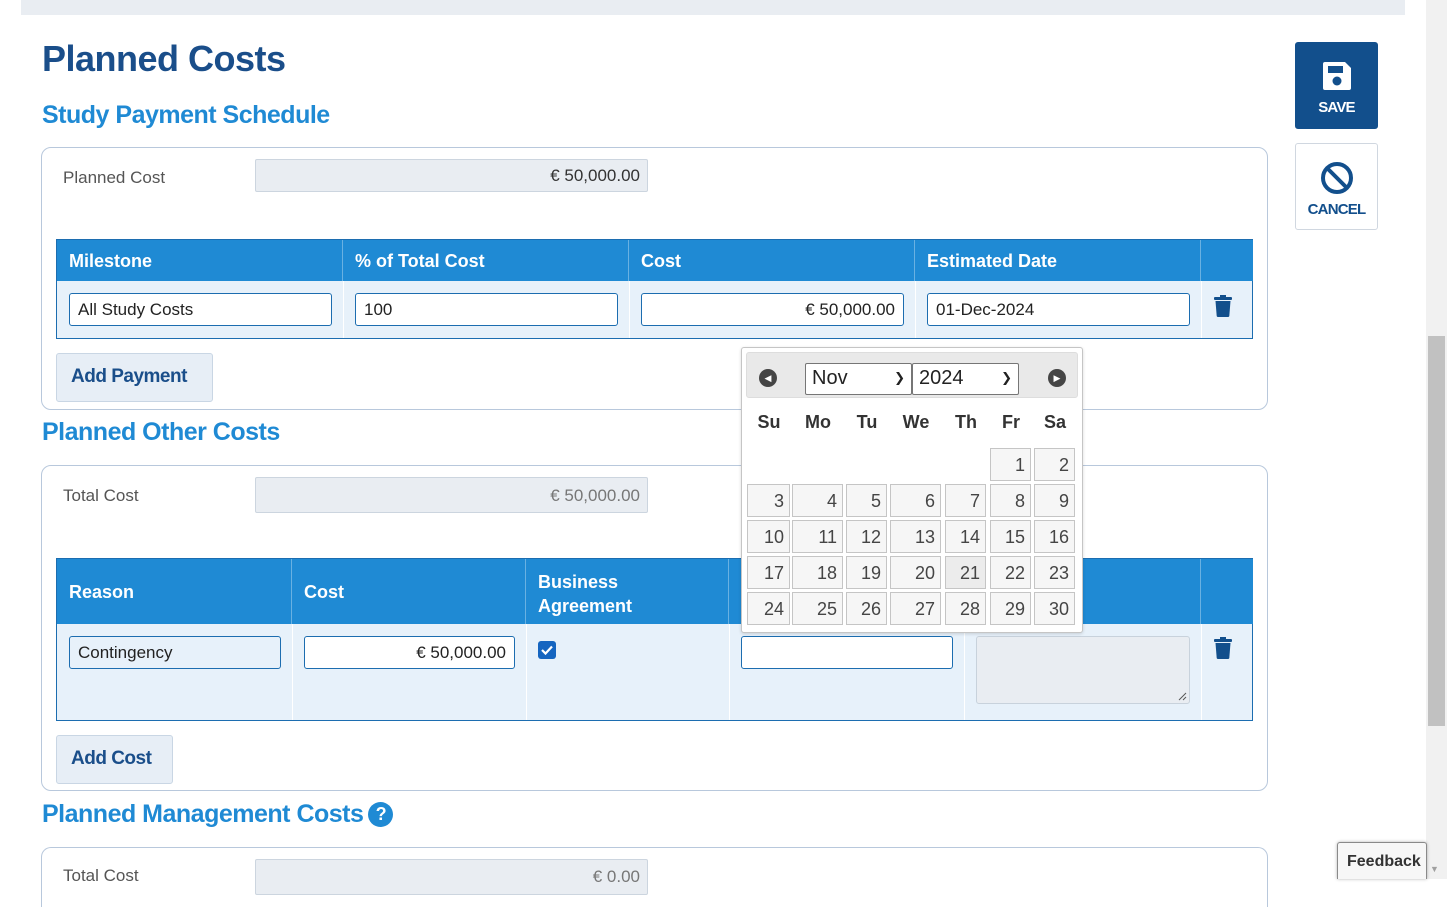  Describe the element at coordinates (186, 115) in the screenshot. I see `payment-schedule-title: Study Payment Schedule` at that location.